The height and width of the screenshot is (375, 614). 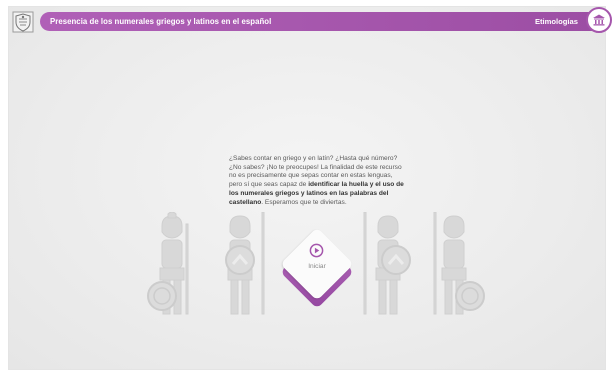 I want to click on university-crest-icon, so click(x=23, y=22).